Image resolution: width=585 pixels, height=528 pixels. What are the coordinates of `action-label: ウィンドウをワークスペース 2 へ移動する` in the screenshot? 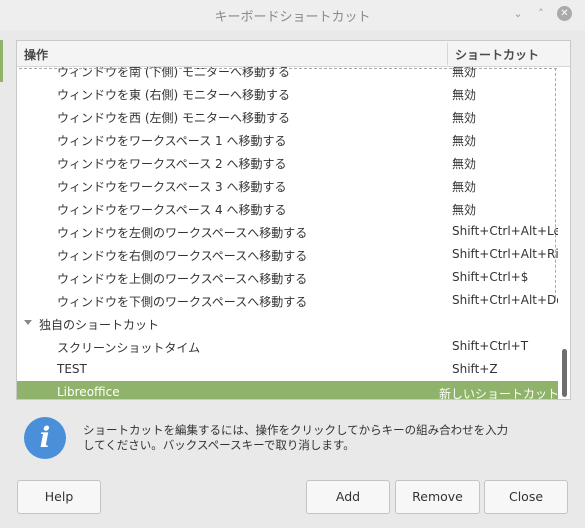 It's located at (172, 164).